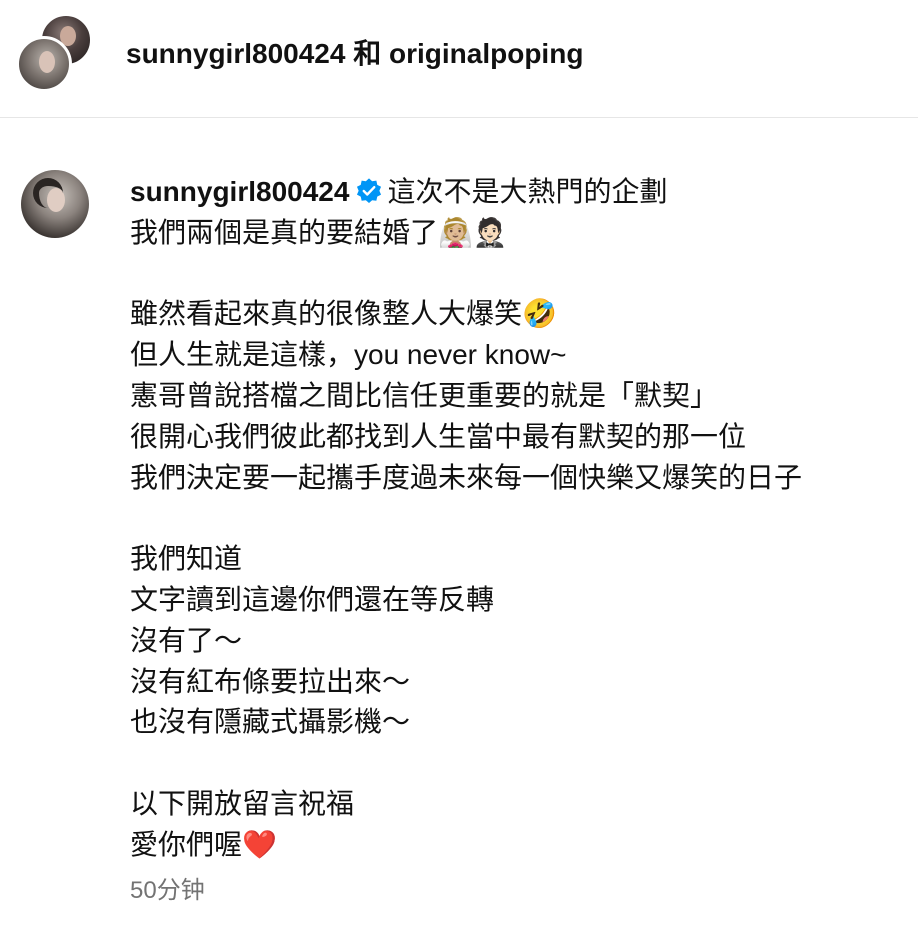 The height and width of the screenshot is (940, 918). What do you see at coordinates (354, 52) in the screenshot?
I see `conversation-title: sunnygirl800424 和 originalpoping` at bounding box center [354, 52].